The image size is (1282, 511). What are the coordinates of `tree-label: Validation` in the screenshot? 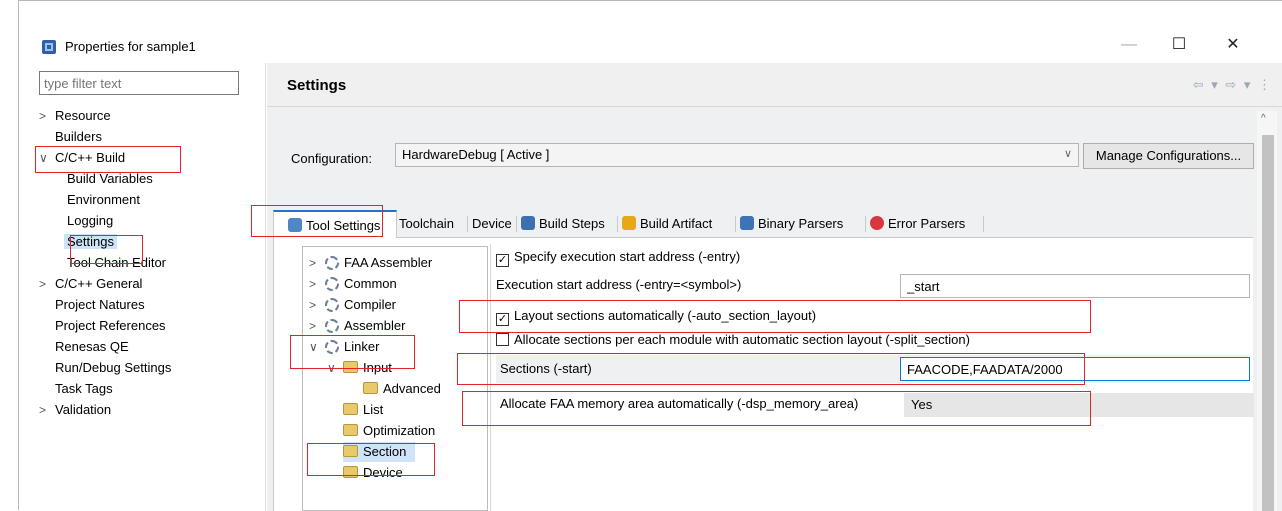 It's located at (83, 409).